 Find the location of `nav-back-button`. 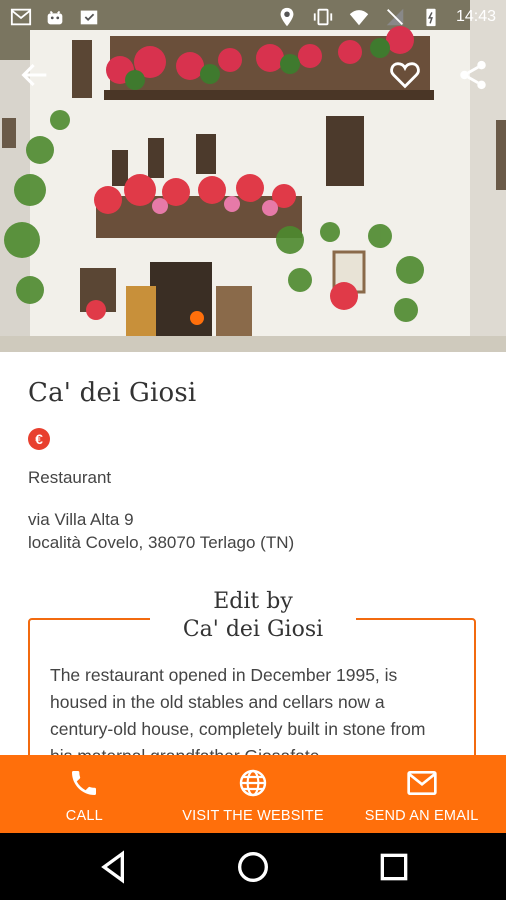

nav-back-button is located at coordinates (114, 867).